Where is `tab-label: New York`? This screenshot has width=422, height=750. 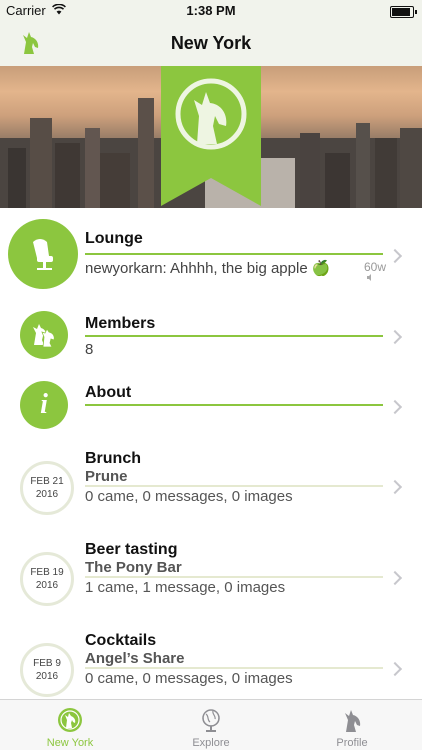
tab-label: New York is located at coordinates (70, 743).